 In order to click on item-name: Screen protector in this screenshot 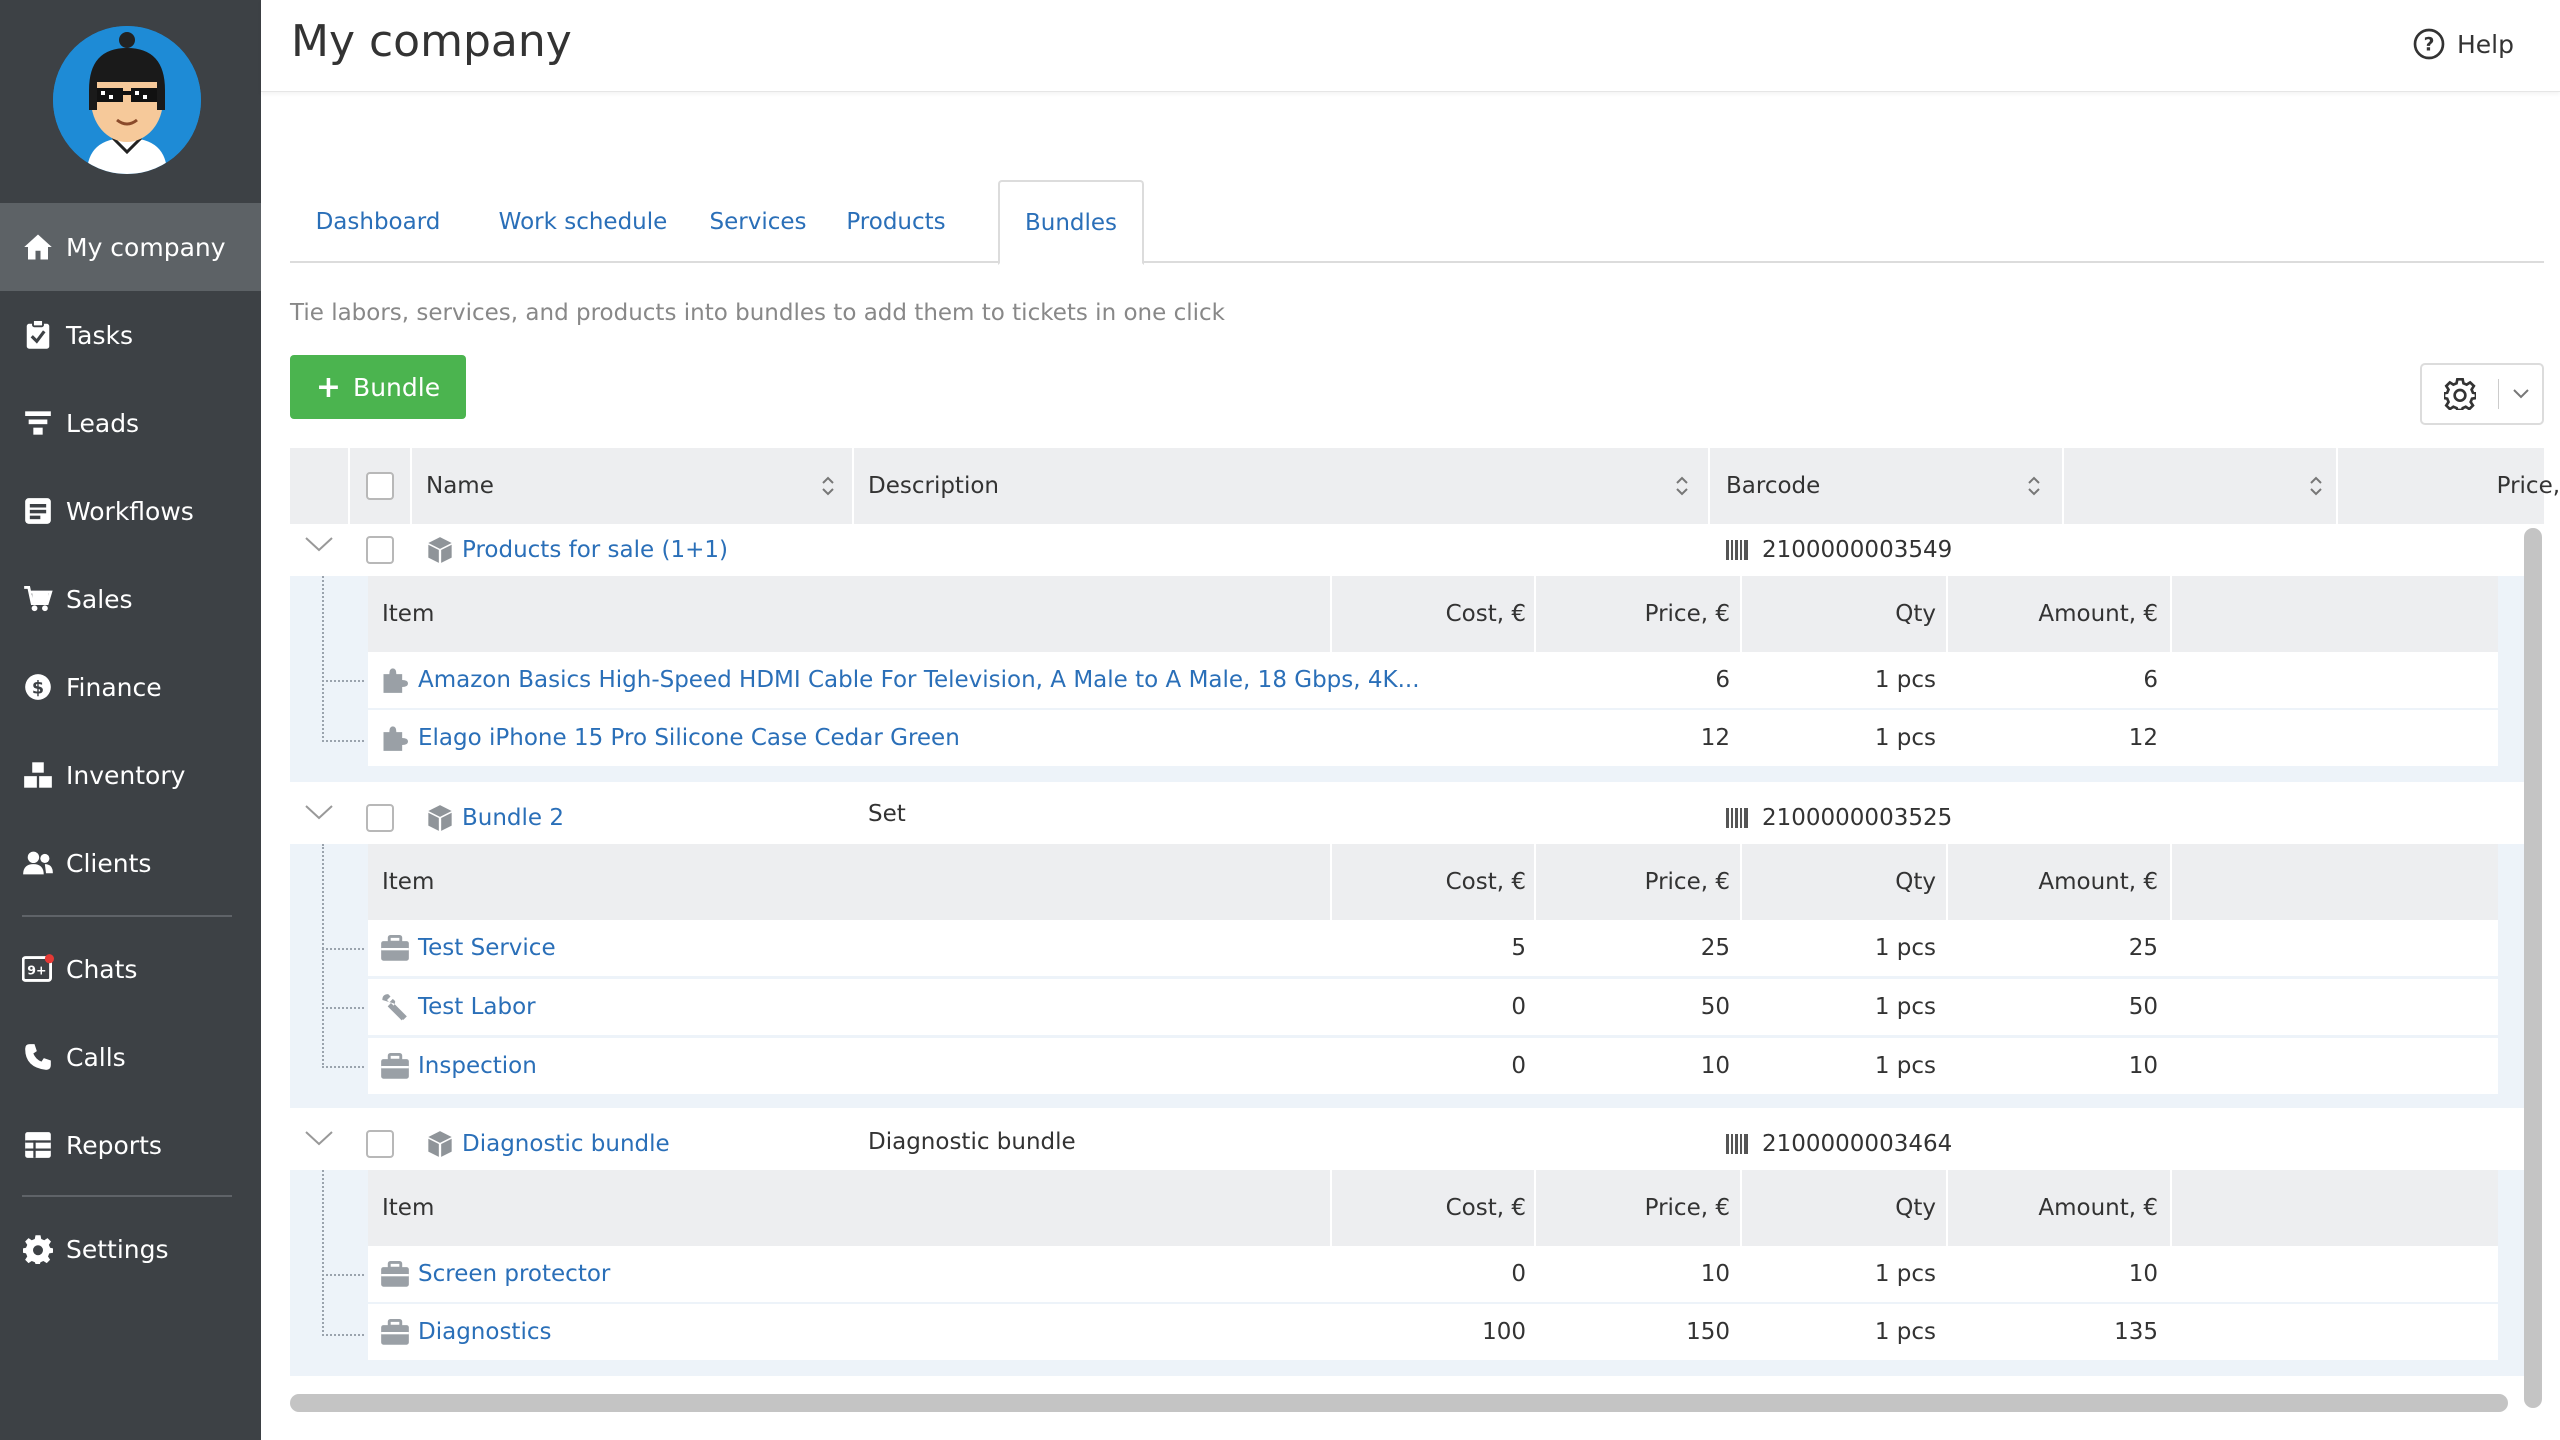, I will do `click(514, 1274)`.